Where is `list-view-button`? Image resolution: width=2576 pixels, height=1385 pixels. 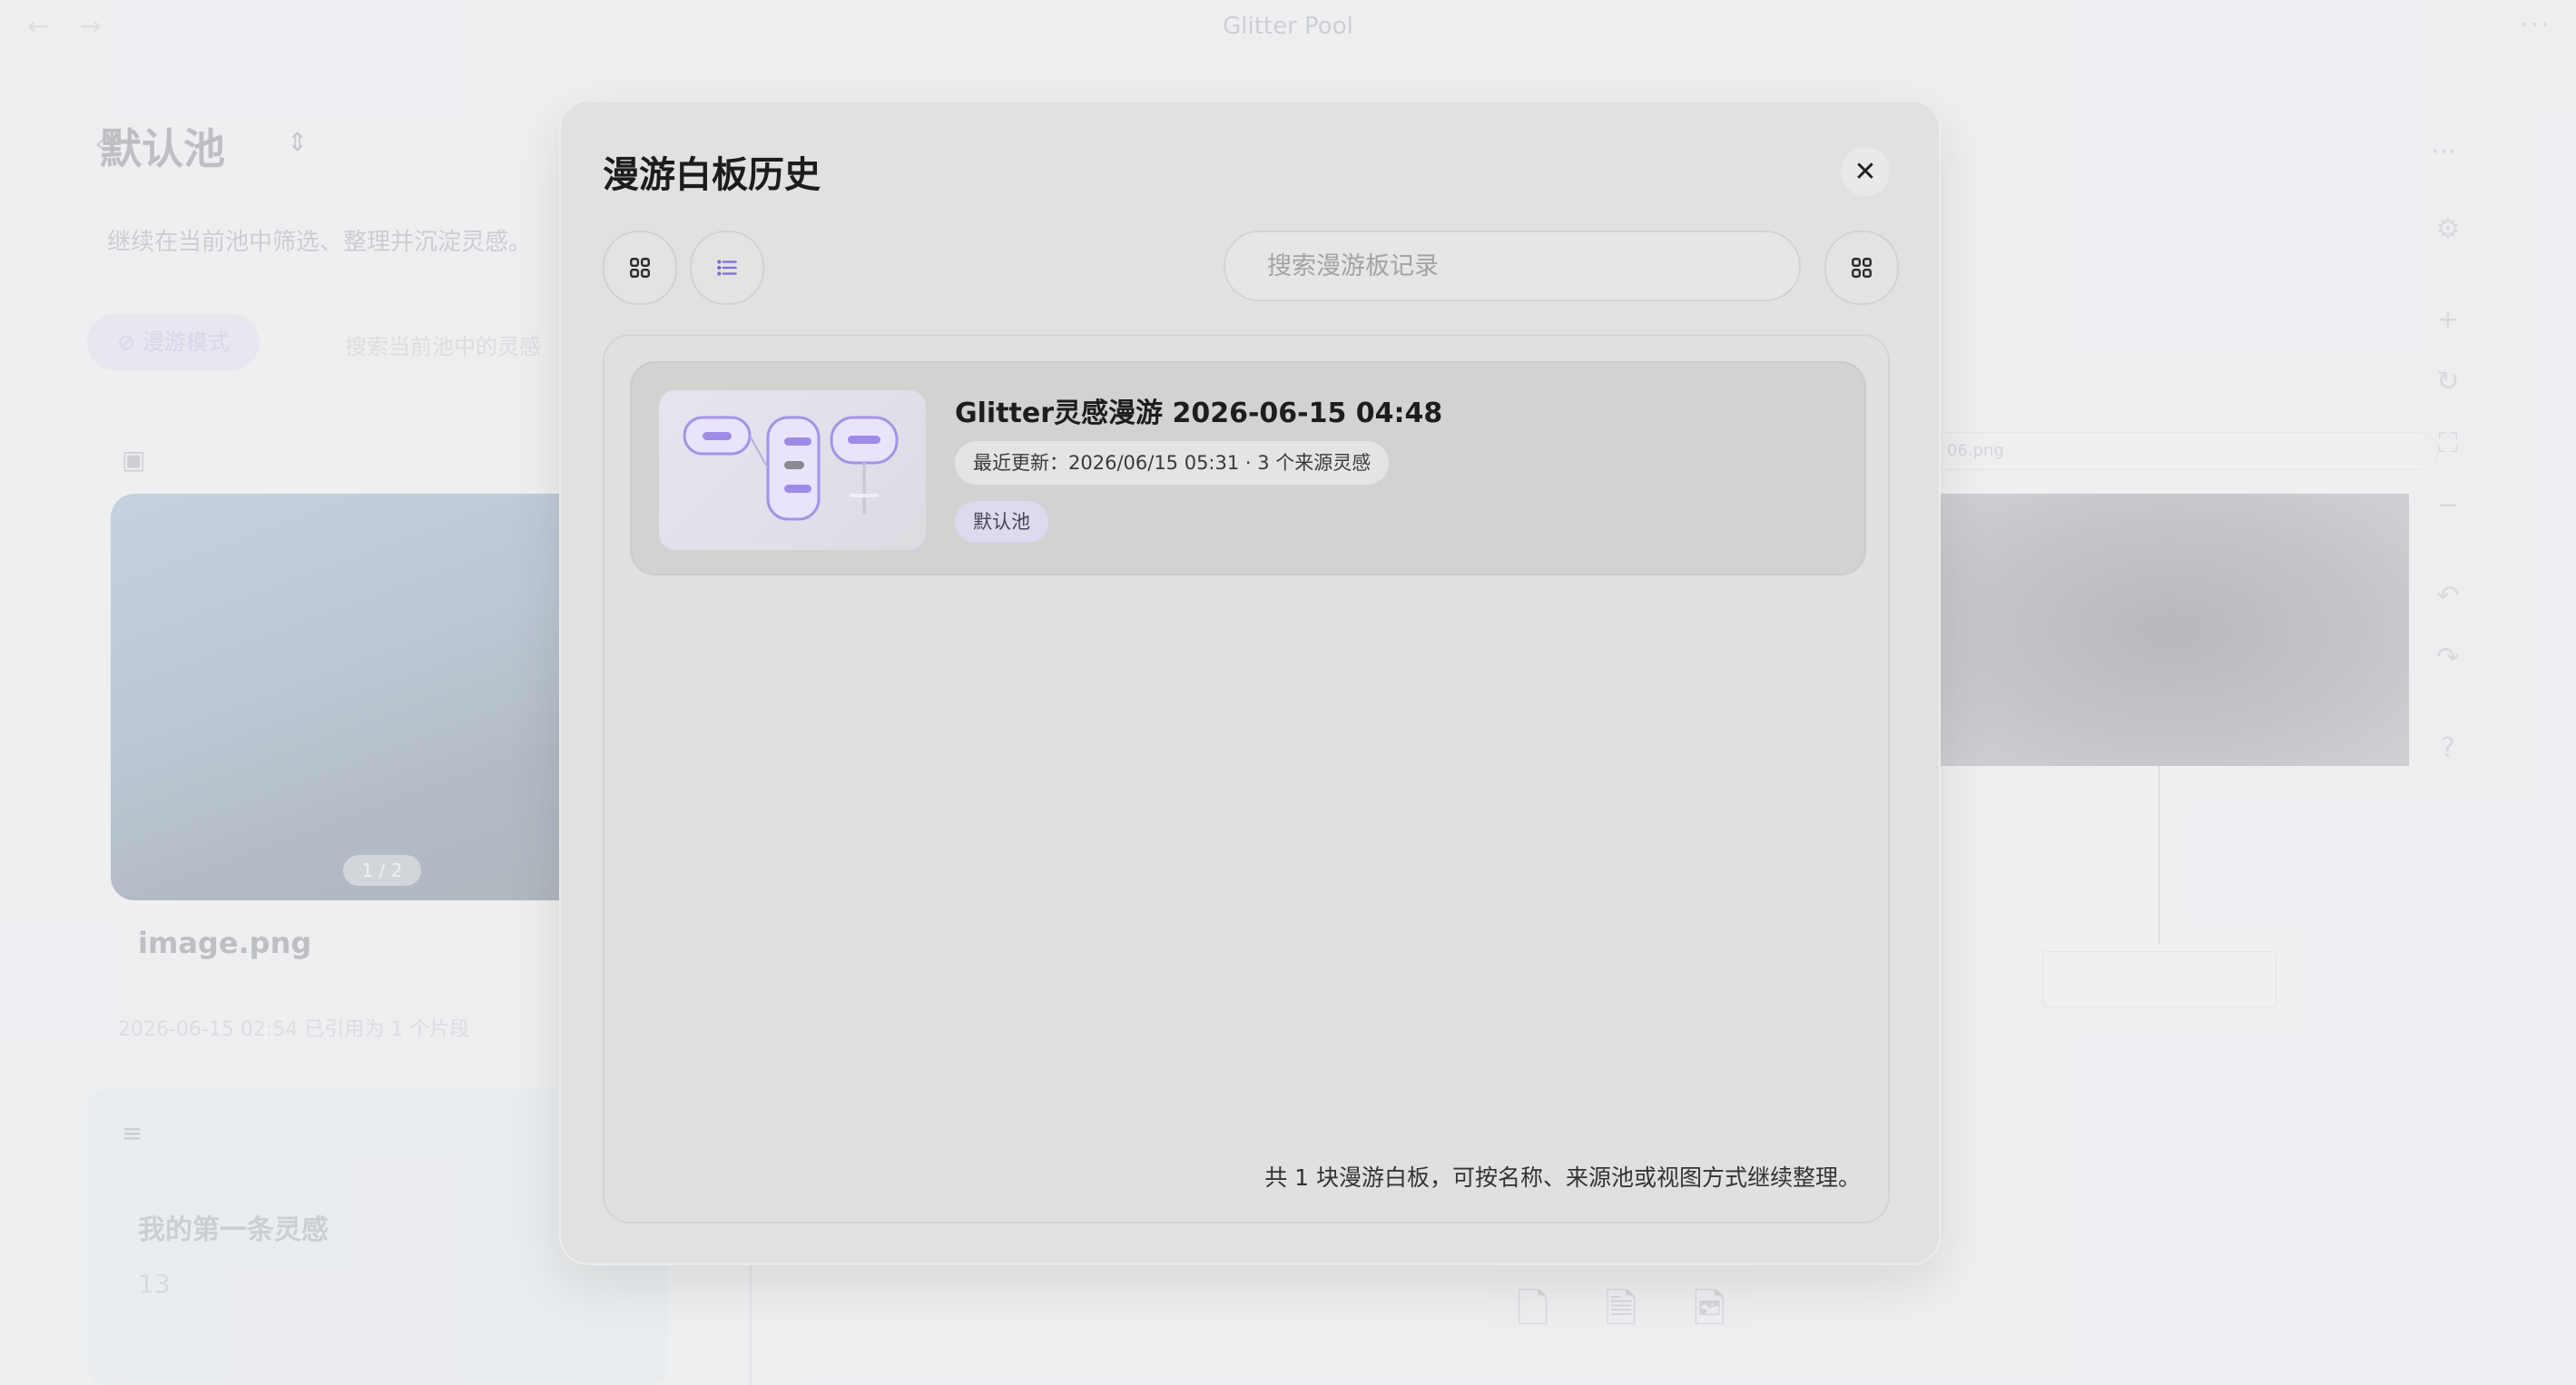 list-view-button is located at coordinates (727, 268).